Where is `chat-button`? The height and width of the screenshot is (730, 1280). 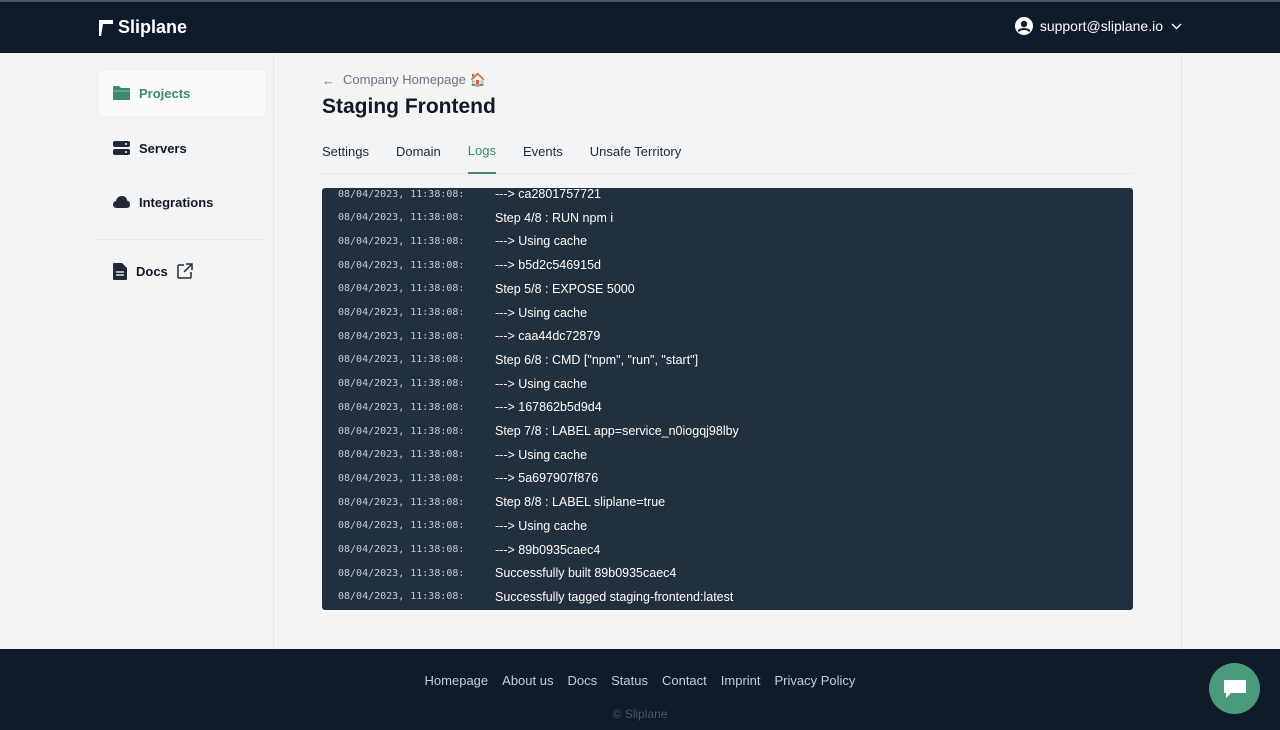
chat-button is located at coordinates (1234, 688).